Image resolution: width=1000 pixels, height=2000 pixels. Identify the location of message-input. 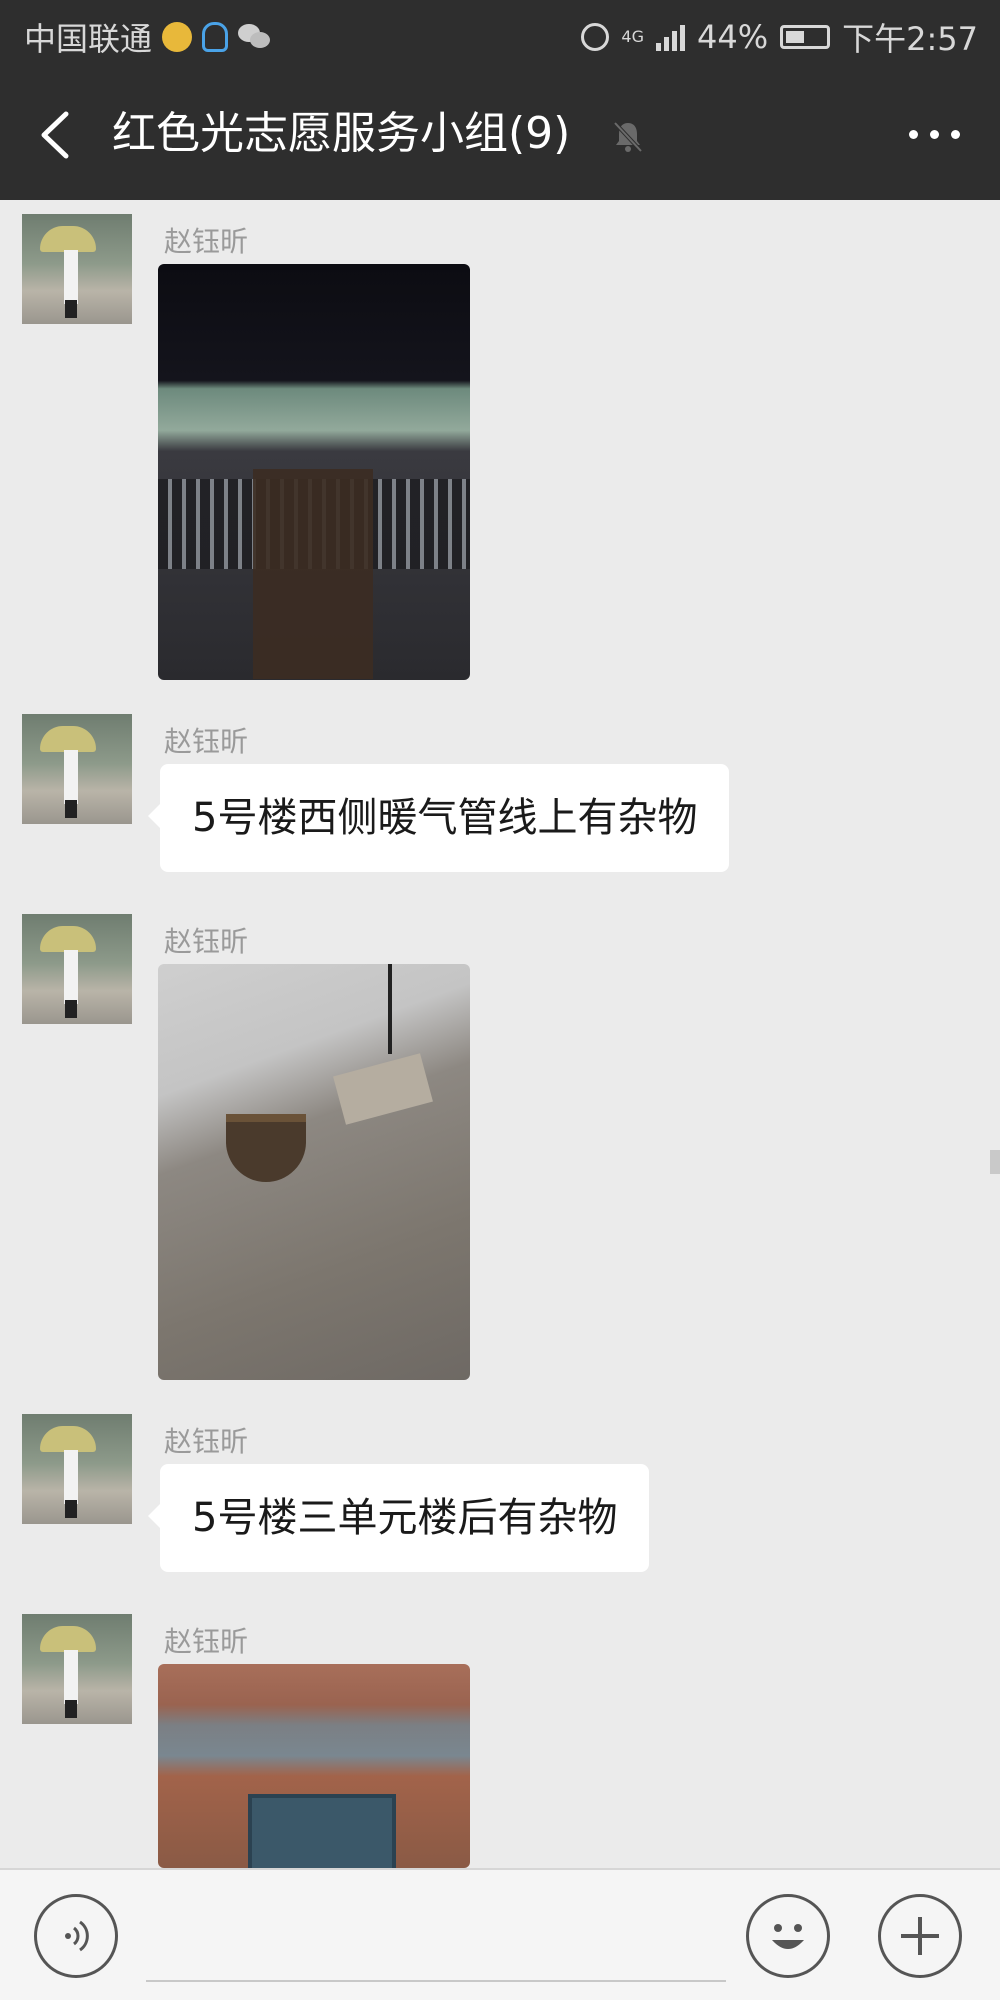
(436, 1938).